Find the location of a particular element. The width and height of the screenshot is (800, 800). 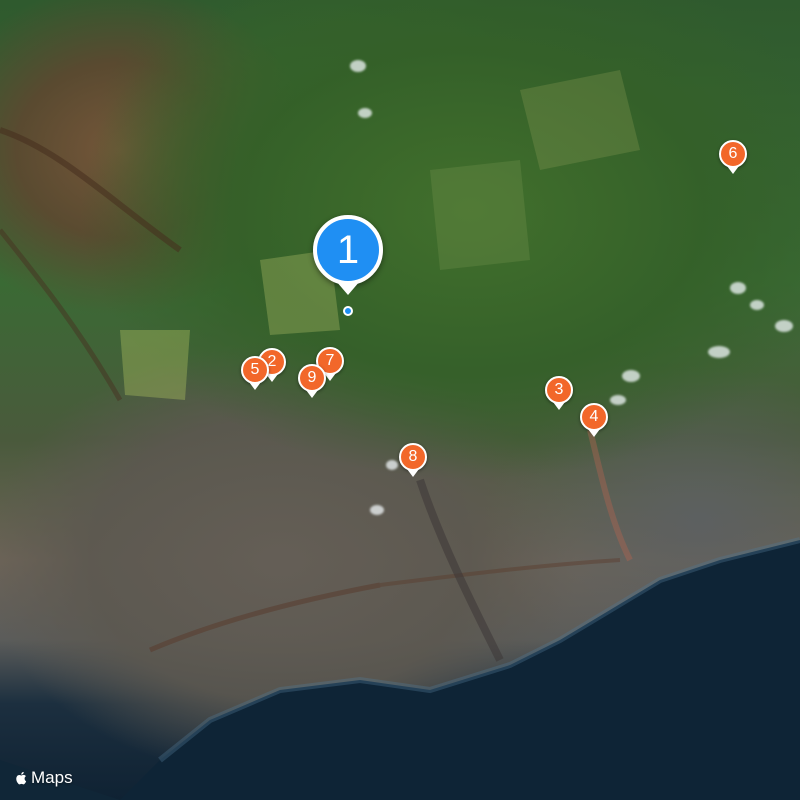

marker-label: 6 is located at coordinates (733, 153).